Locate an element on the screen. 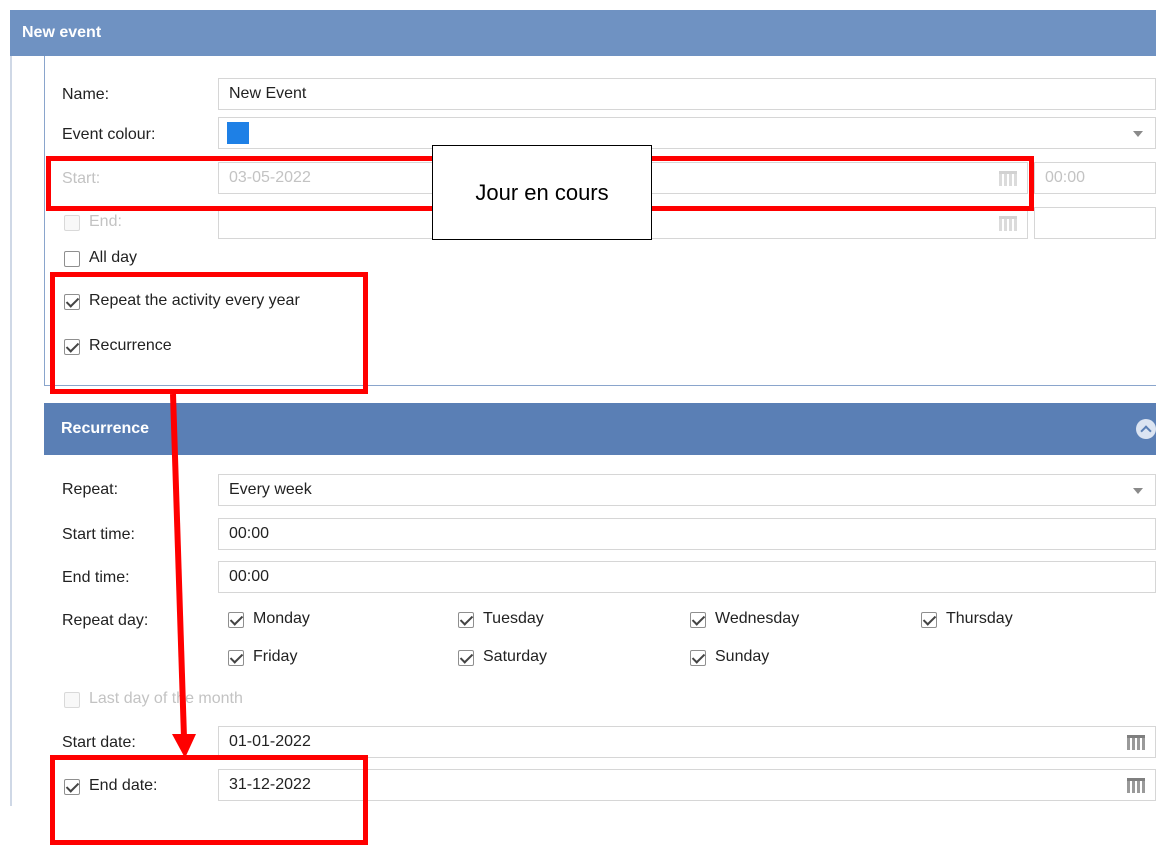 The height and width of the screenshot is (845, 1156). annotation-arrow is located at coordinates (183, 575).